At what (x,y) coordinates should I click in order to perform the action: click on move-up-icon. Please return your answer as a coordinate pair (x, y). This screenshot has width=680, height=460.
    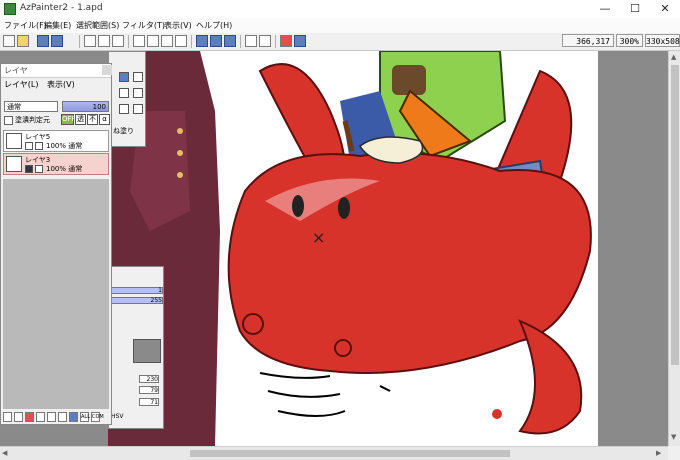
    Looking at the image, I should click on (51, 417).